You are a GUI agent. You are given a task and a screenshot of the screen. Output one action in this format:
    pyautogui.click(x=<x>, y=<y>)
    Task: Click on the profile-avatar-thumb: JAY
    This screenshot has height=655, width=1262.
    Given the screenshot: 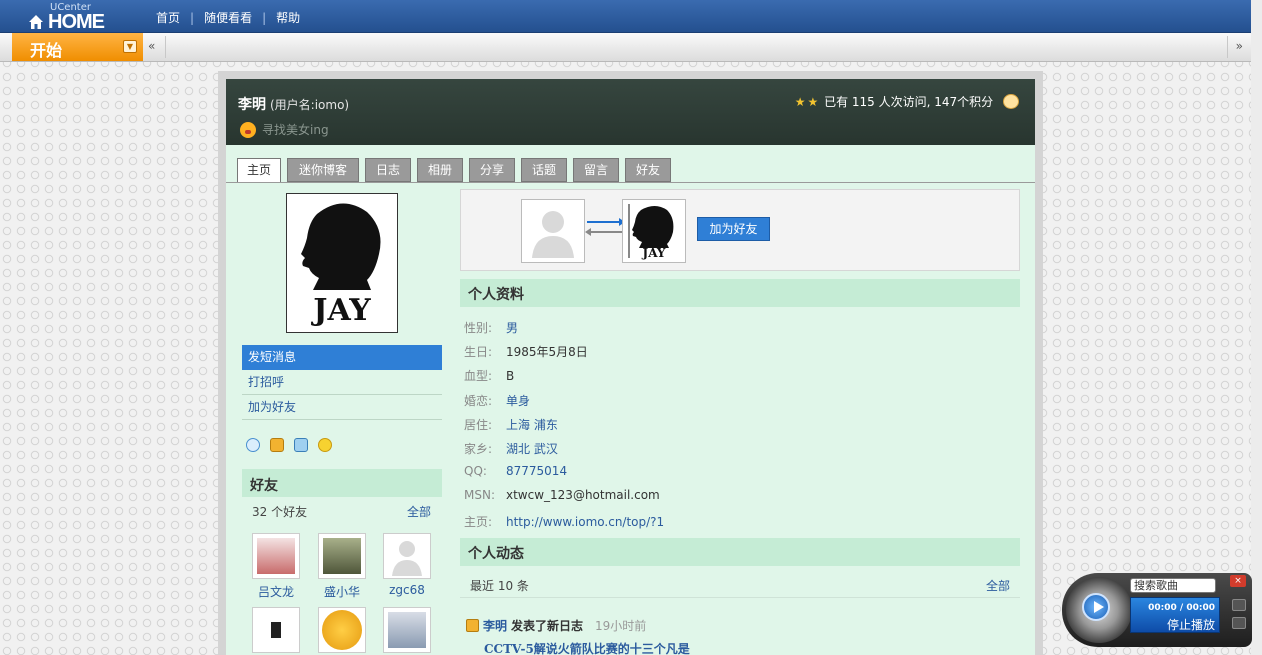 What is the action you would take?
    pyautogui.click(x=654, y=231)
    